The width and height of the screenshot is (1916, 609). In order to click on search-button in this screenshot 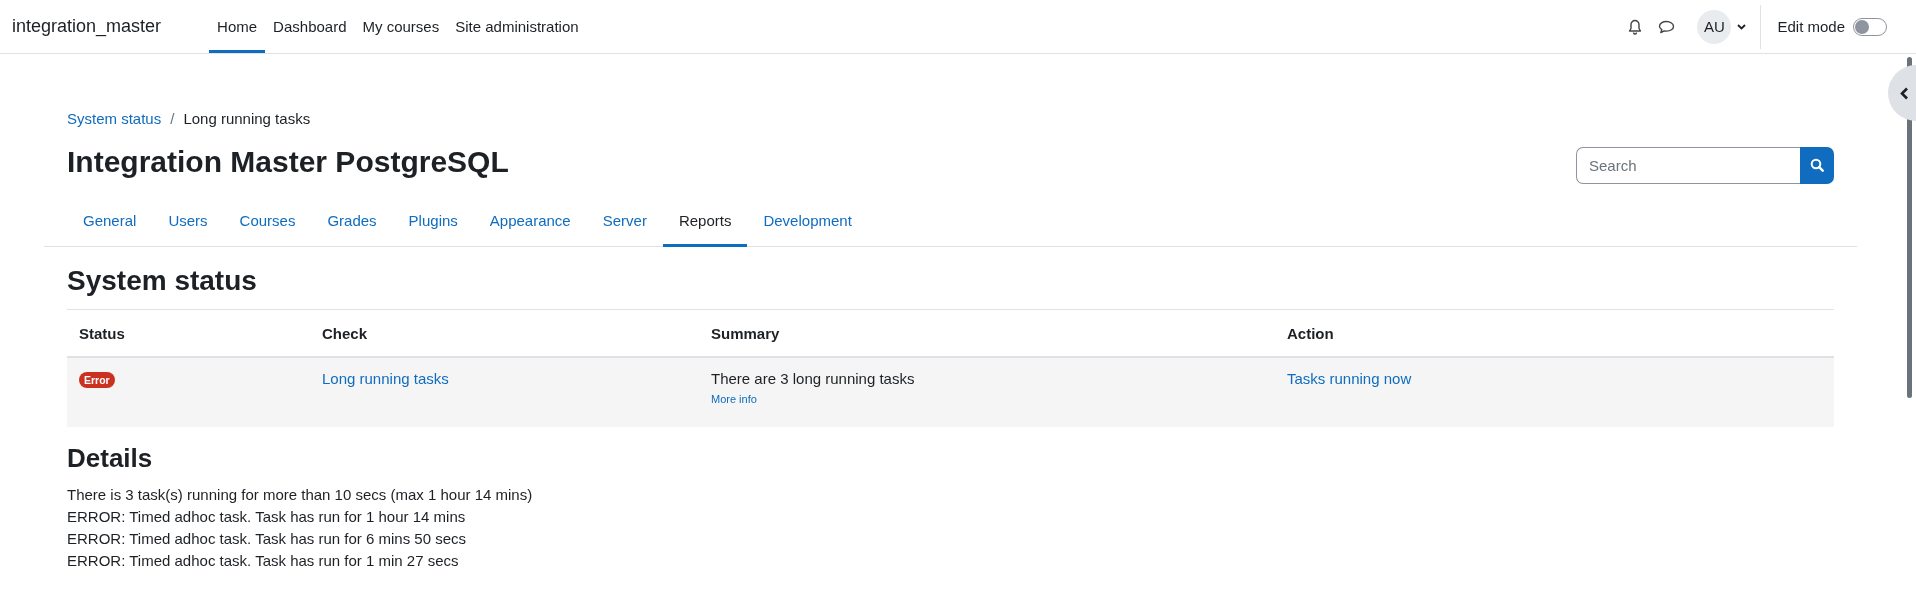, I will do `click(1817, 165)`.